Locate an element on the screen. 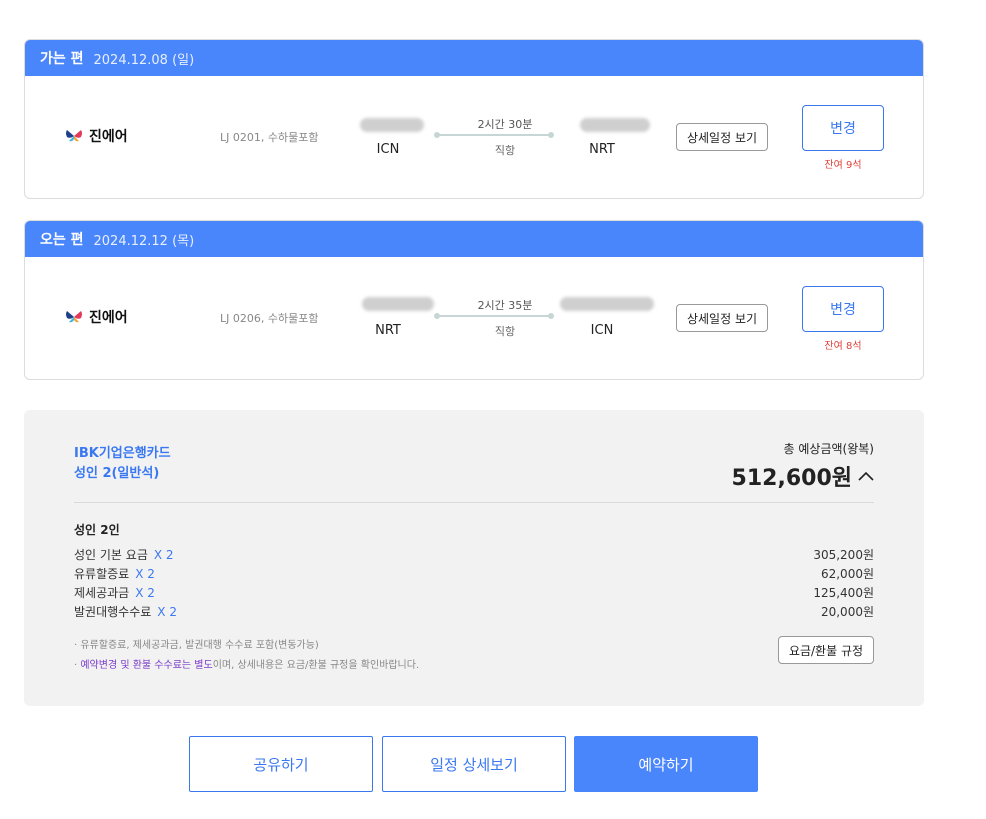  outbound-arrival-code: NRT is located at coordinates (602, 149).